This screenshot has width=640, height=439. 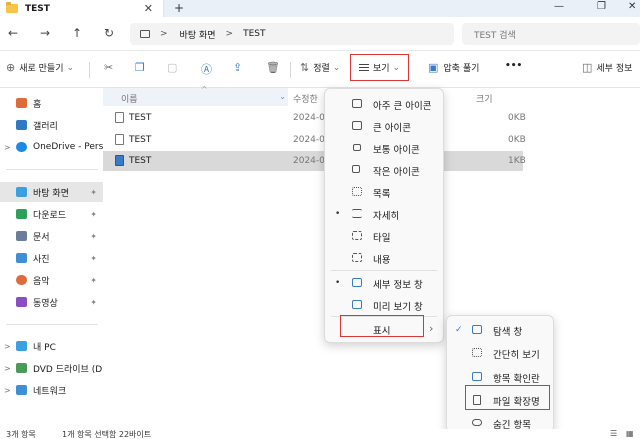 I want to click on hidden-items-icon, so click(x=477, y=422).